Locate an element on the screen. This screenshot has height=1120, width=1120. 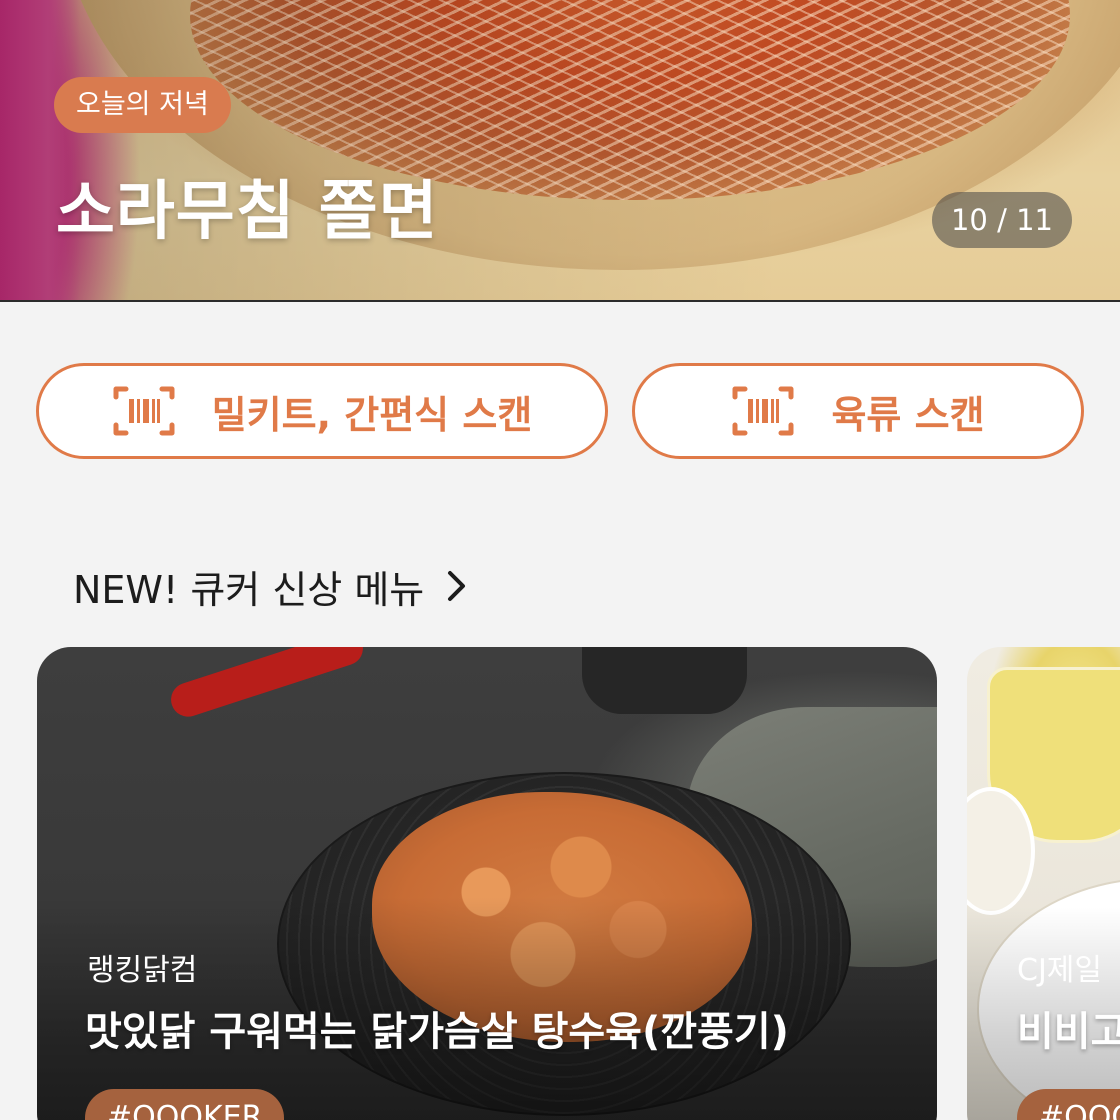
chevron-right-icon is located at coordinates (457, 586).